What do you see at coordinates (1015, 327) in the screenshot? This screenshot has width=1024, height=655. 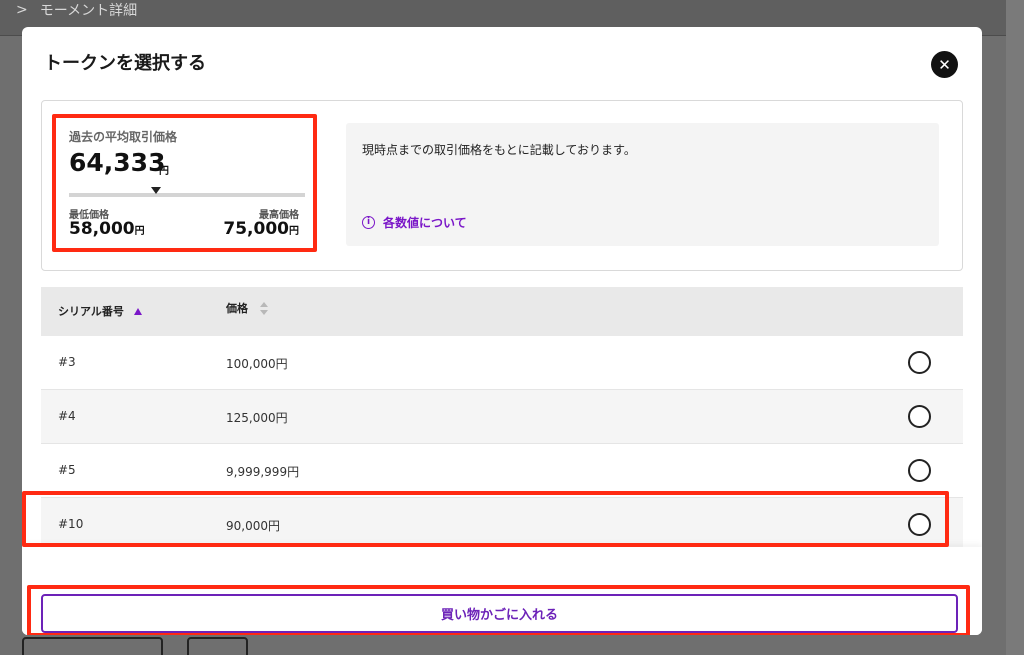 I see `background-scrollbar` at bounding box center [1015, 327].